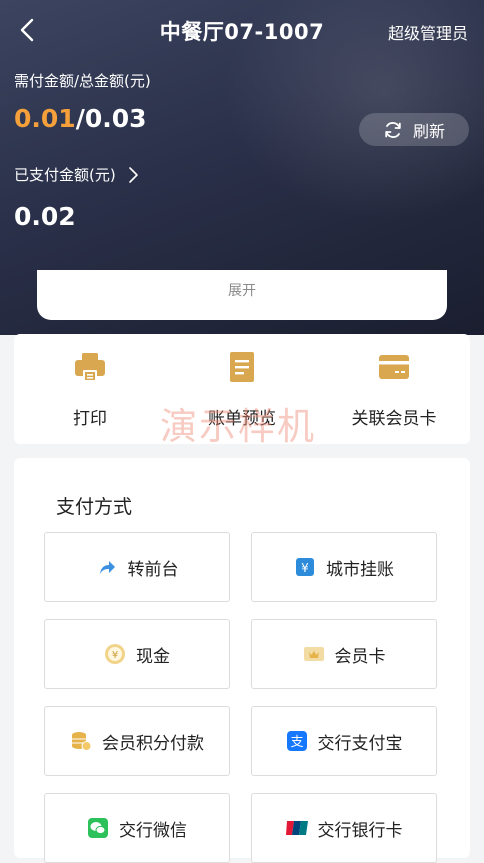 This screenshot has width=484, height=863. Describe the element at coordinates (133, 174) in the screenshot. I see `chevron-right-icon` at that location.